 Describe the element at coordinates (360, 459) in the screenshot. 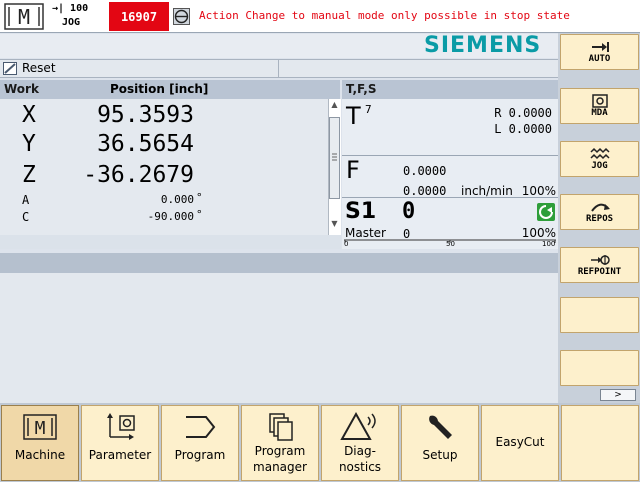

I see `softkey-label: Diag- nostics` at that location.